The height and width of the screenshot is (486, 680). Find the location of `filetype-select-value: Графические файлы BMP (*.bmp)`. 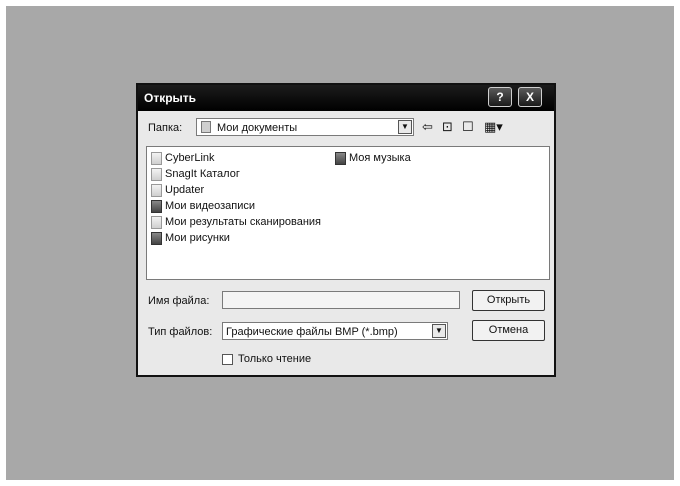

filetype-select-value: Графические файлы BMP (*.bmp) is located at coordinates (312, 332).